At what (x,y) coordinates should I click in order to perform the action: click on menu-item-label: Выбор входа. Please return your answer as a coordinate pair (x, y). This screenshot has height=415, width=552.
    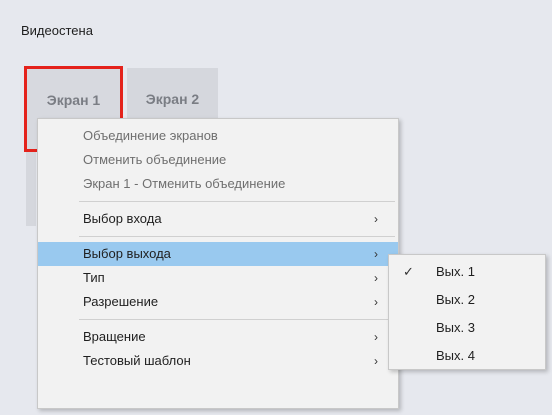
    Looking at the image, I should click on (122, 218).